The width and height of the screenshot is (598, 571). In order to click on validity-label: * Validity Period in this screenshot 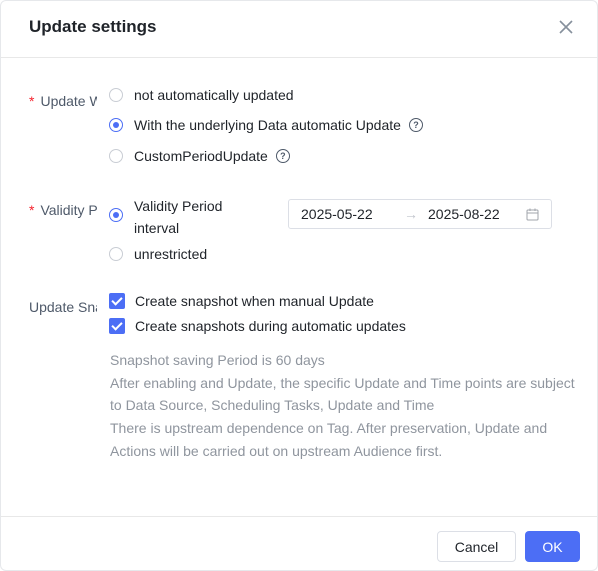, I will do `click(63, 210)`.